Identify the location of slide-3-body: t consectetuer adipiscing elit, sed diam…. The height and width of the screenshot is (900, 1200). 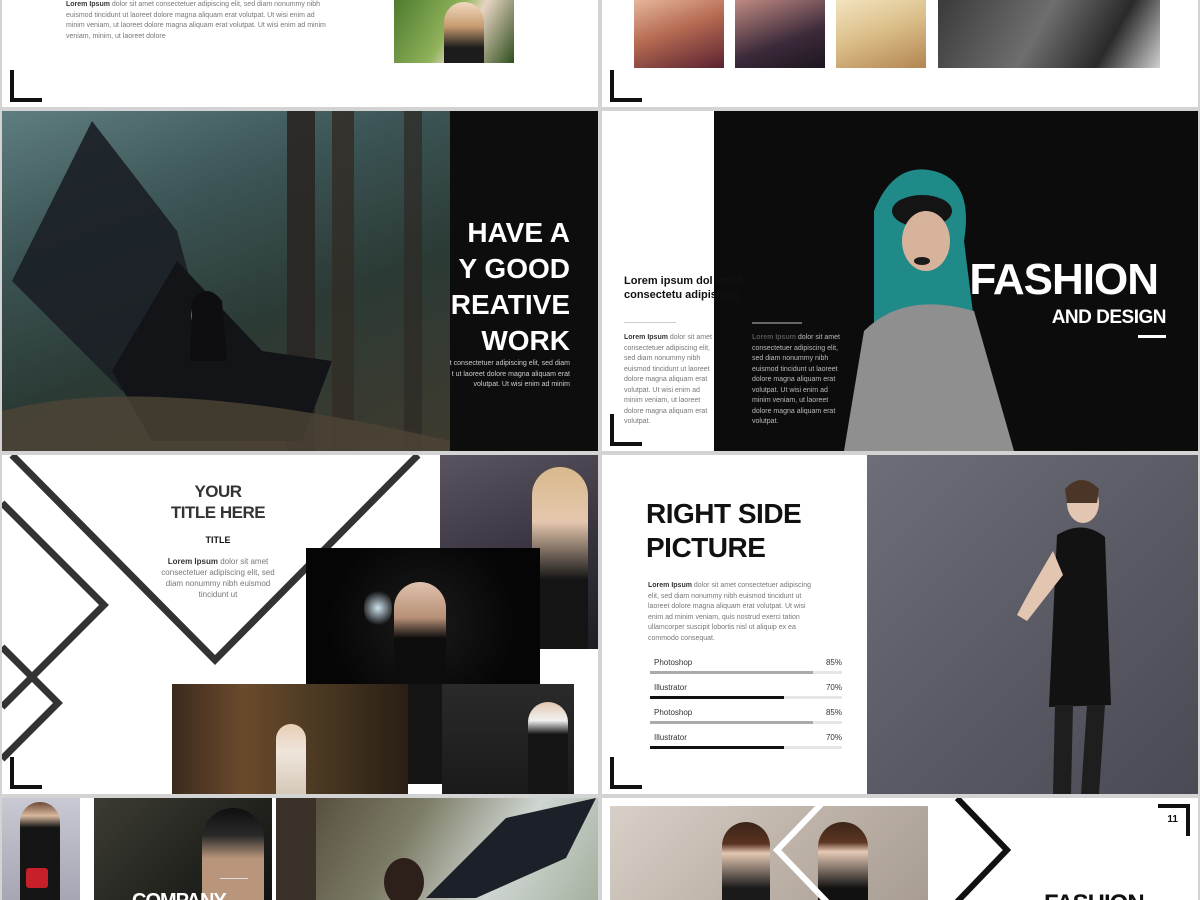
(509, 374).